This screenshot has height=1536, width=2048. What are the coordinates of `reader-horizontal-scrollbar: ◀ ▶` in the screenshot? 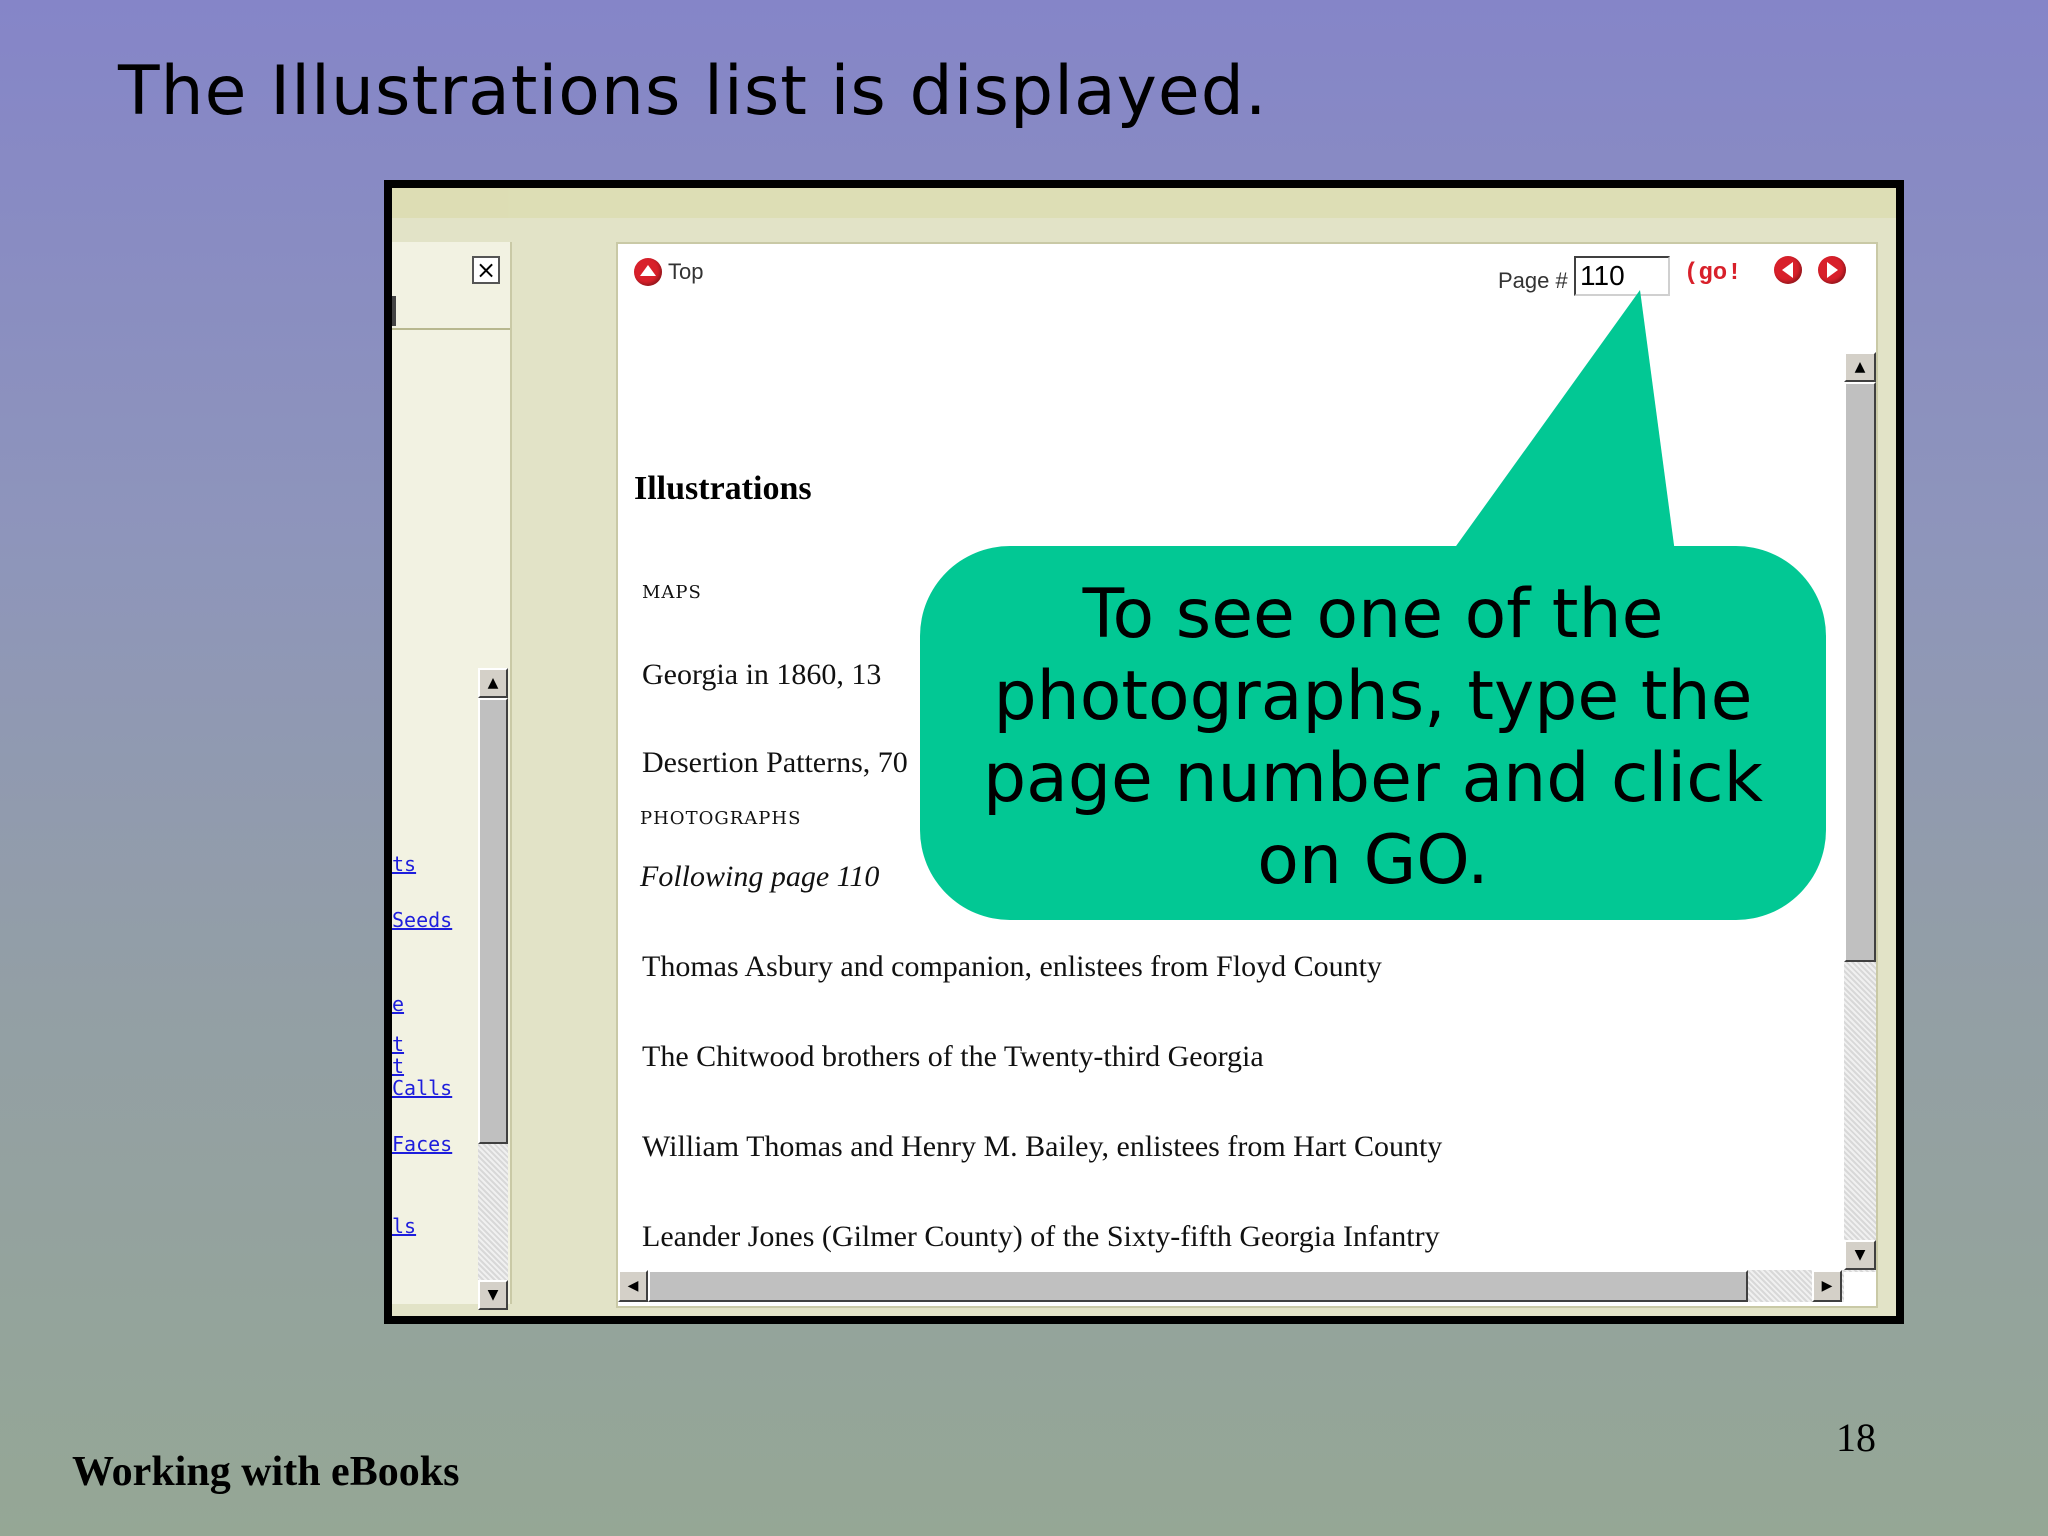 It's located at (1231, 1286).